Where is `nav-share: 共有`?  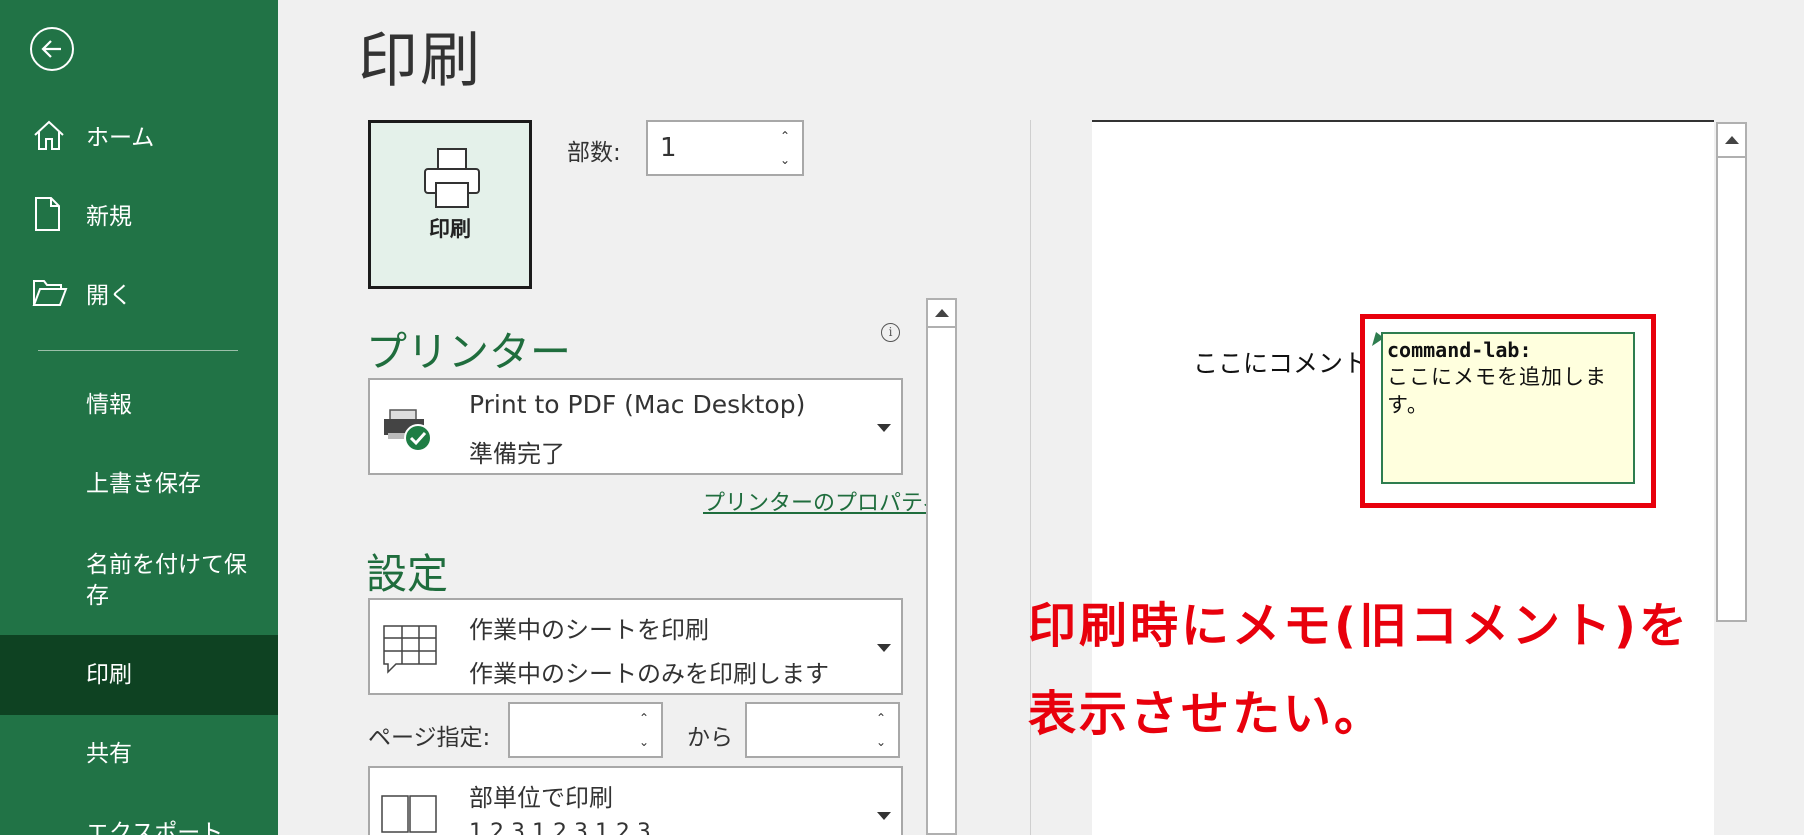 nav-share: 共有 is located at coordinates (171, 754).